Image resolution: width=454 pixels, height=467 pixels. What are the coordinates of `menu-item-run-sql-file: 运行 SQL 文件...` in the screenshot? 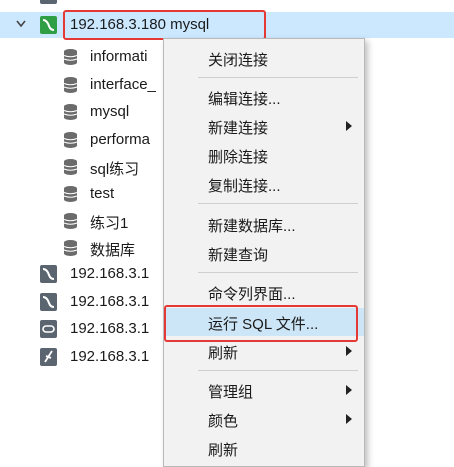 It's located at (264, 322).